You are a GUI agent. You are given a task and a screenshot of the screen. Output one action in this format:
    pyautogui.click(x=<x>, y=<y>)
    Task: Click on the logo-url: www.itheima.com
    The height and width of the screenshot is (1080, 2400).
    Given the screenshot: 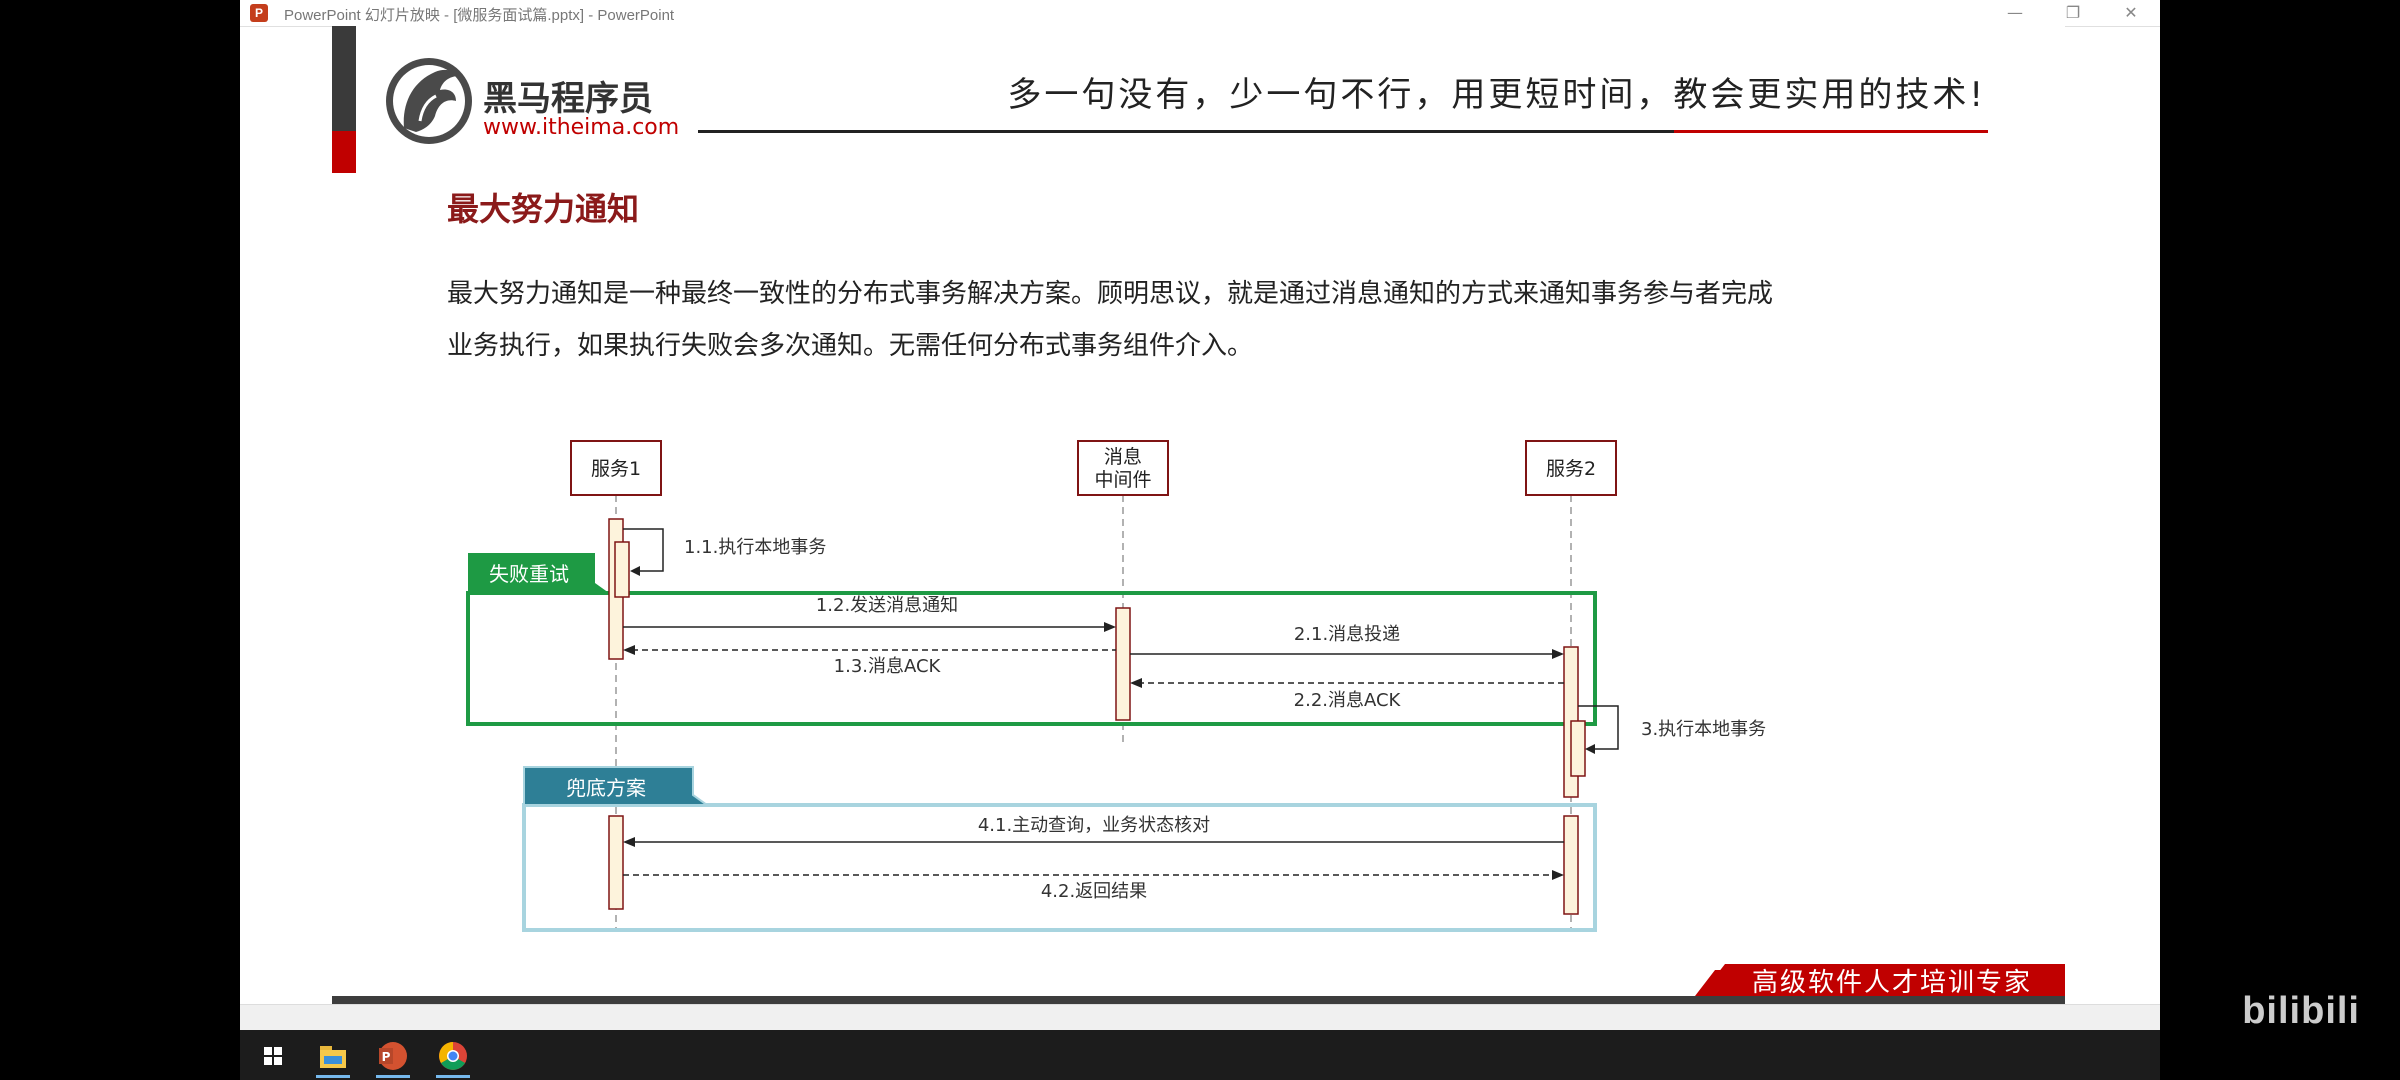 What is the action you would take?
    pyautogui.click(x=581, y=127)
    